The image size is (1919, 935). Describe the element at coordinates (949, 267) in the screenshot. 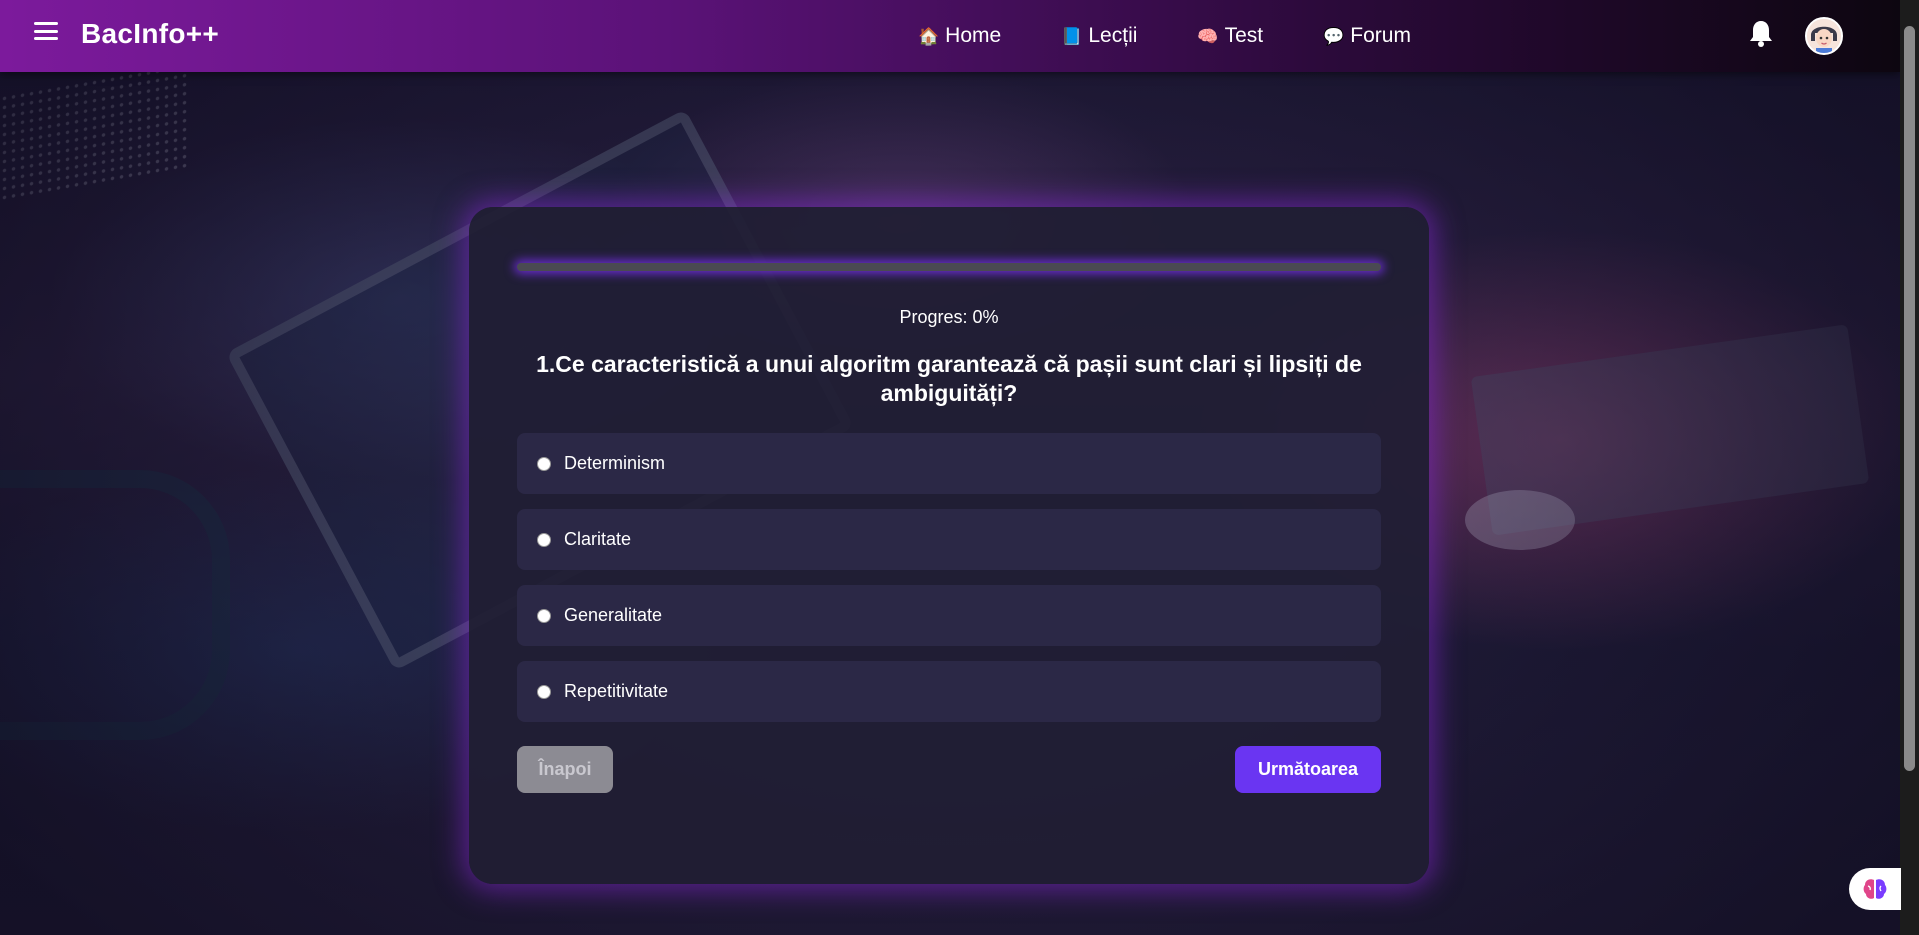

I see `progress-bar` at that location.